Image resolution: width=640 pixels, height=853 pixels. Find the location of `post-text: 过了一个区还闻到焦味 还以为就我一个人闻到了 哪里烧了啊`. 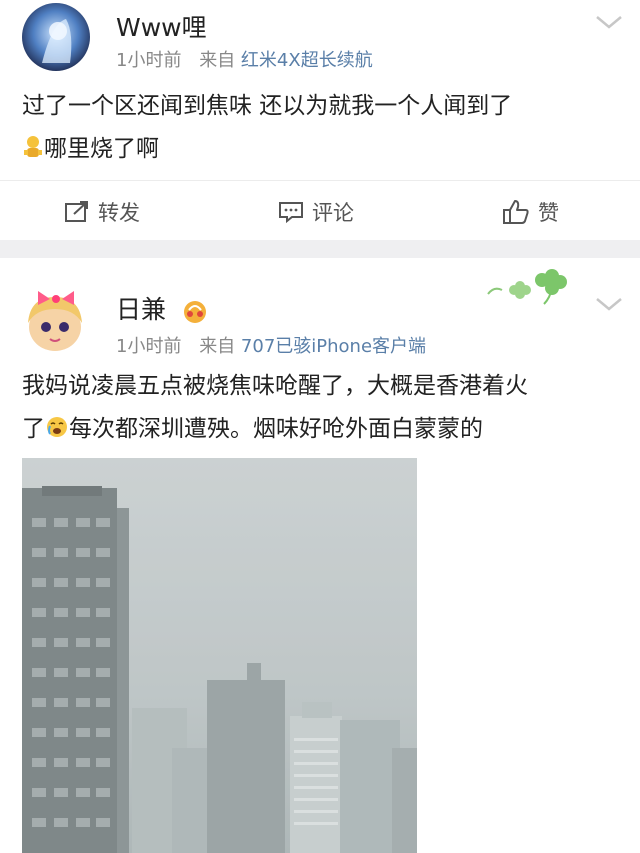

post-text: 过了一个区还闻到焦味 还以为就我一个人闻到了 哪里烧了啊 is located at coordinates (267, 128).